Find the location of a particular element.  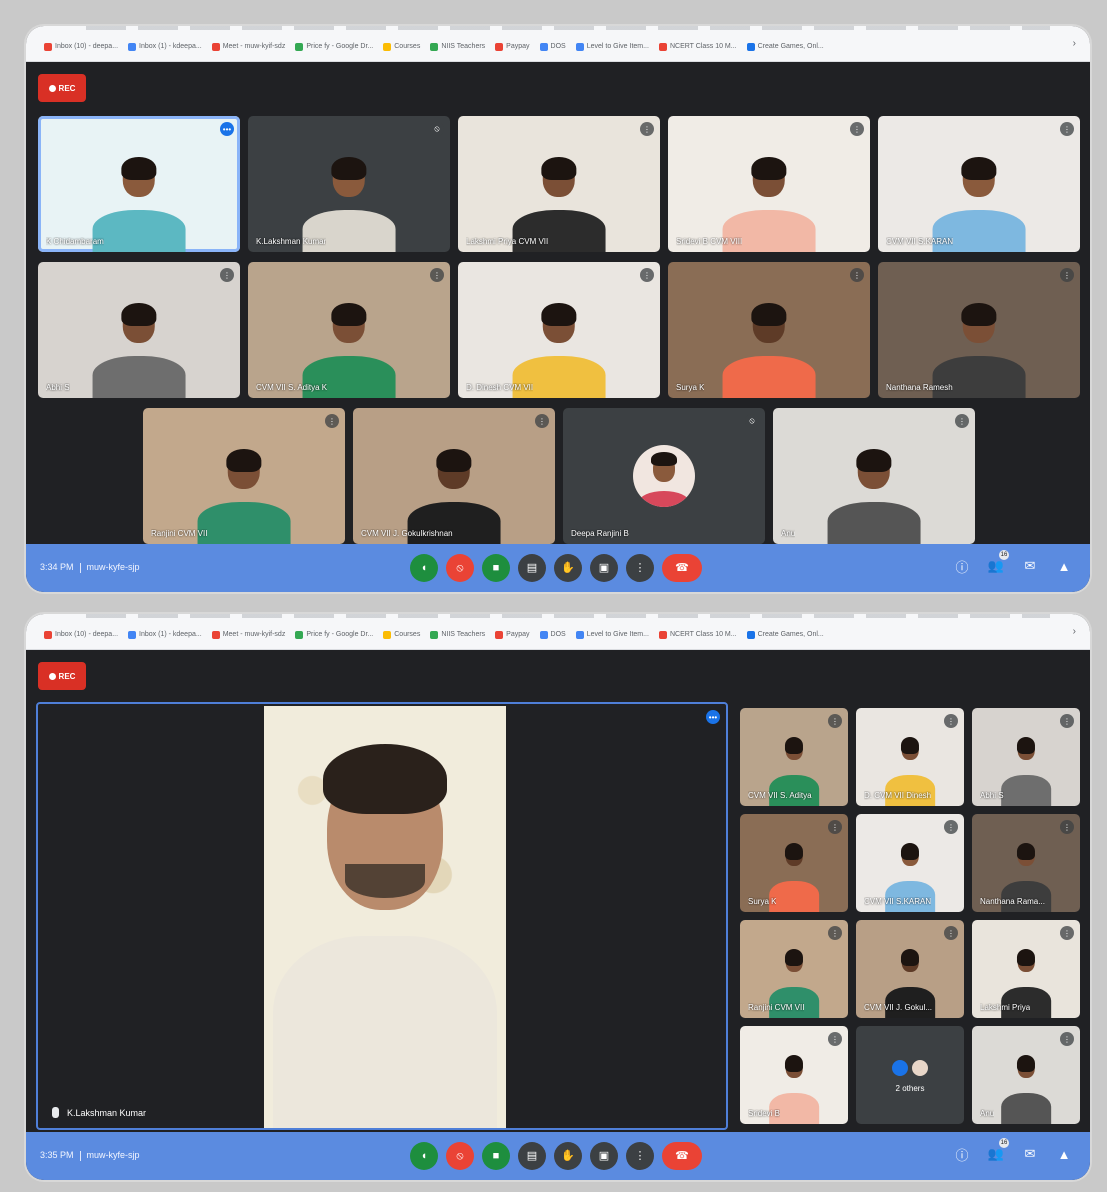

participant-tile: ⋮ D. Dinesh CVM VII is located at coordinates (559, 330).